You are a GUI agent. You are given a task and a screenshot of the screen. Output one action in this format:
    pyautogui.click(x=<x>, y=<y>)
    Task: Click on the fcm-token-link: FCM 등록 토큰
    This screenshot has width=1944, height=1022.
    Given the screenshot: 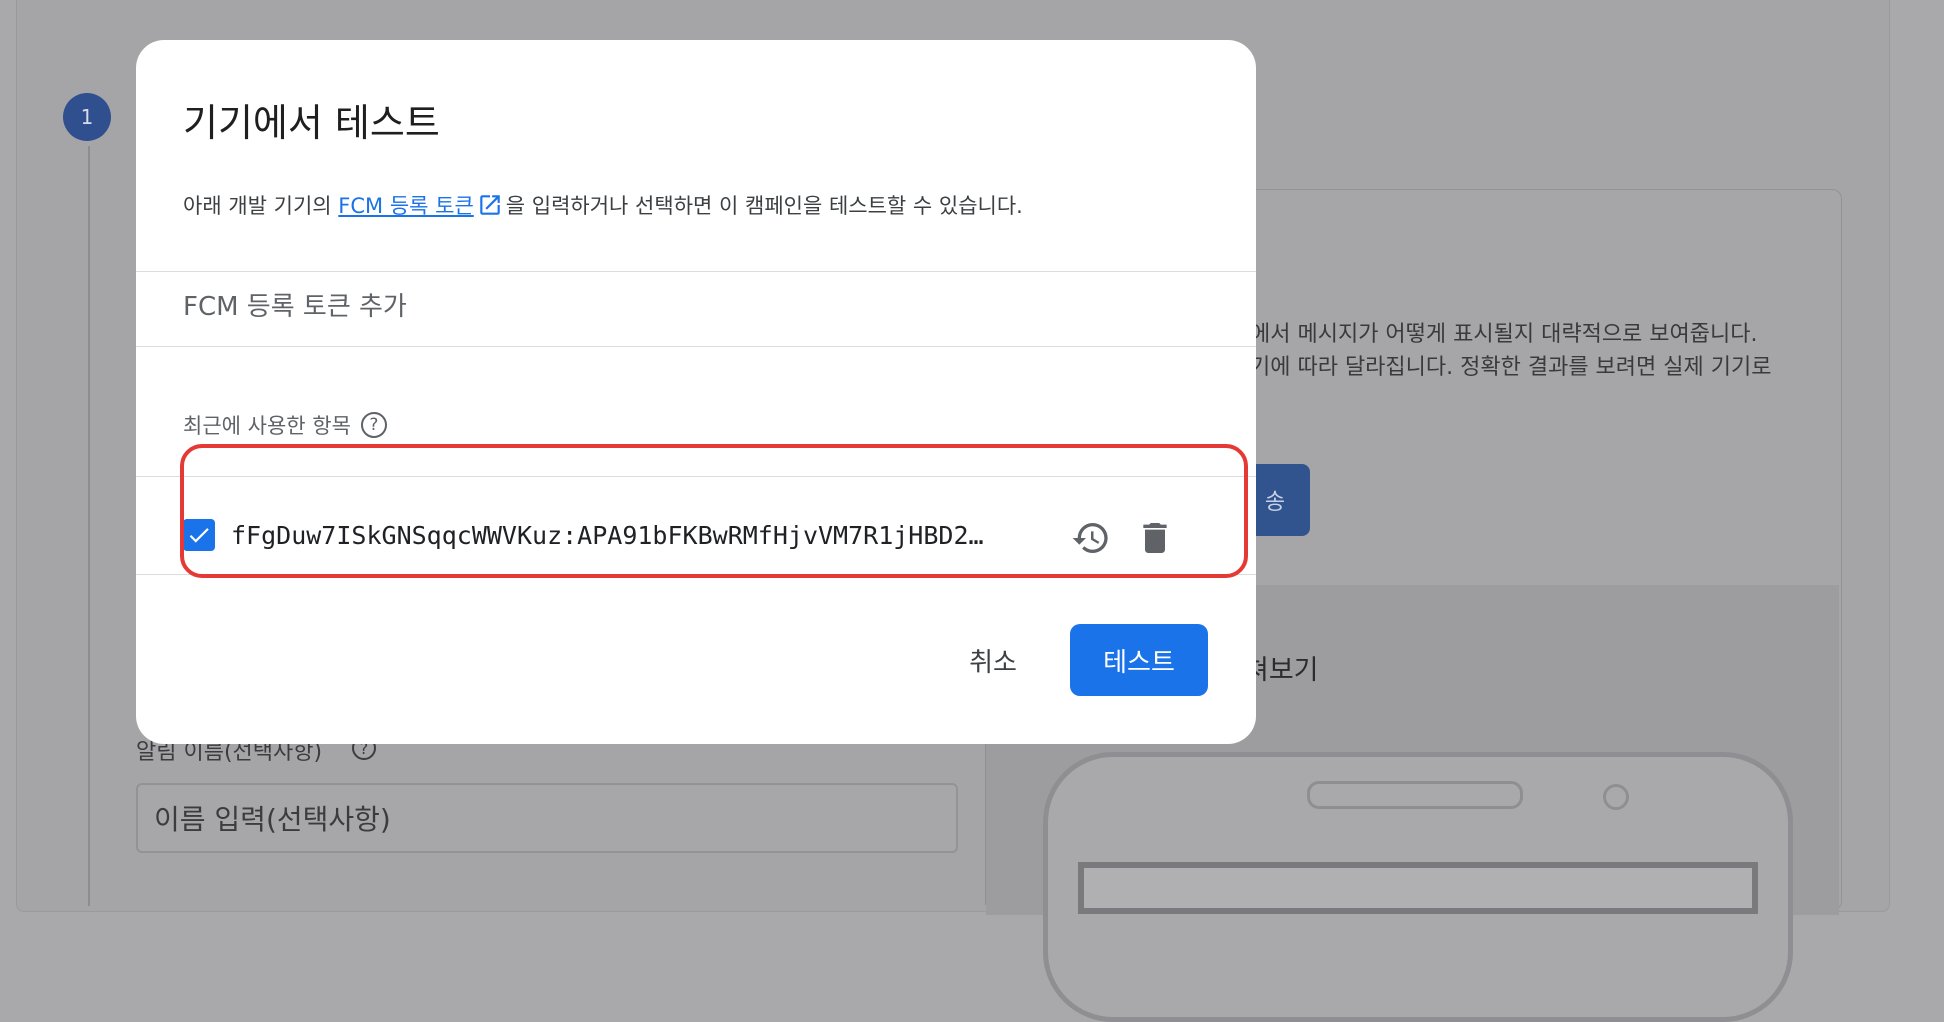 What is the action you would take?
    pyautogui.click(x=406, y=205)
    